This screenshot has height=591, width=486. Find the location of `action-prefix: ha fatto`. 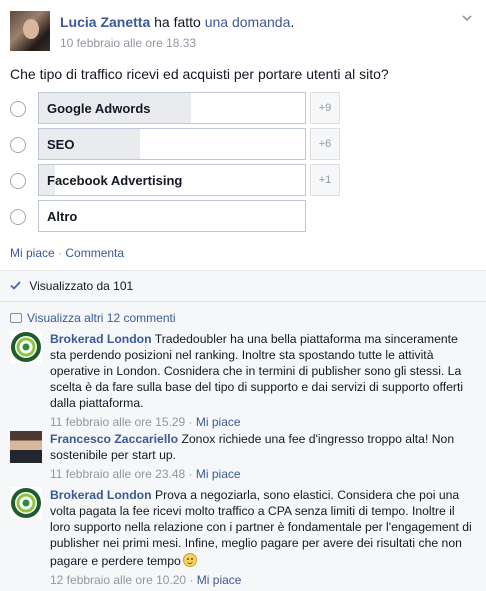

action-prefix: ha fatto is located at coordinates (177, 22).